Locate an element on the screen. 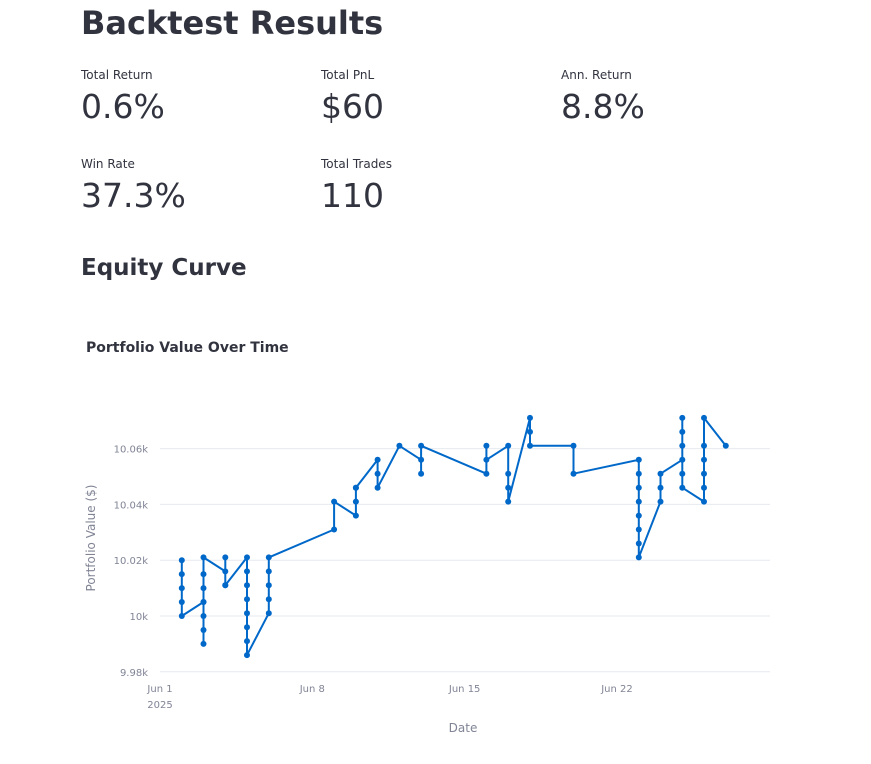 Image resolution: width=871 pixels, height=764 pixels. y-axis-ticks: 9.98k 10k 10.02k 10.04k 10.06k is located at coordinates (131, 562).